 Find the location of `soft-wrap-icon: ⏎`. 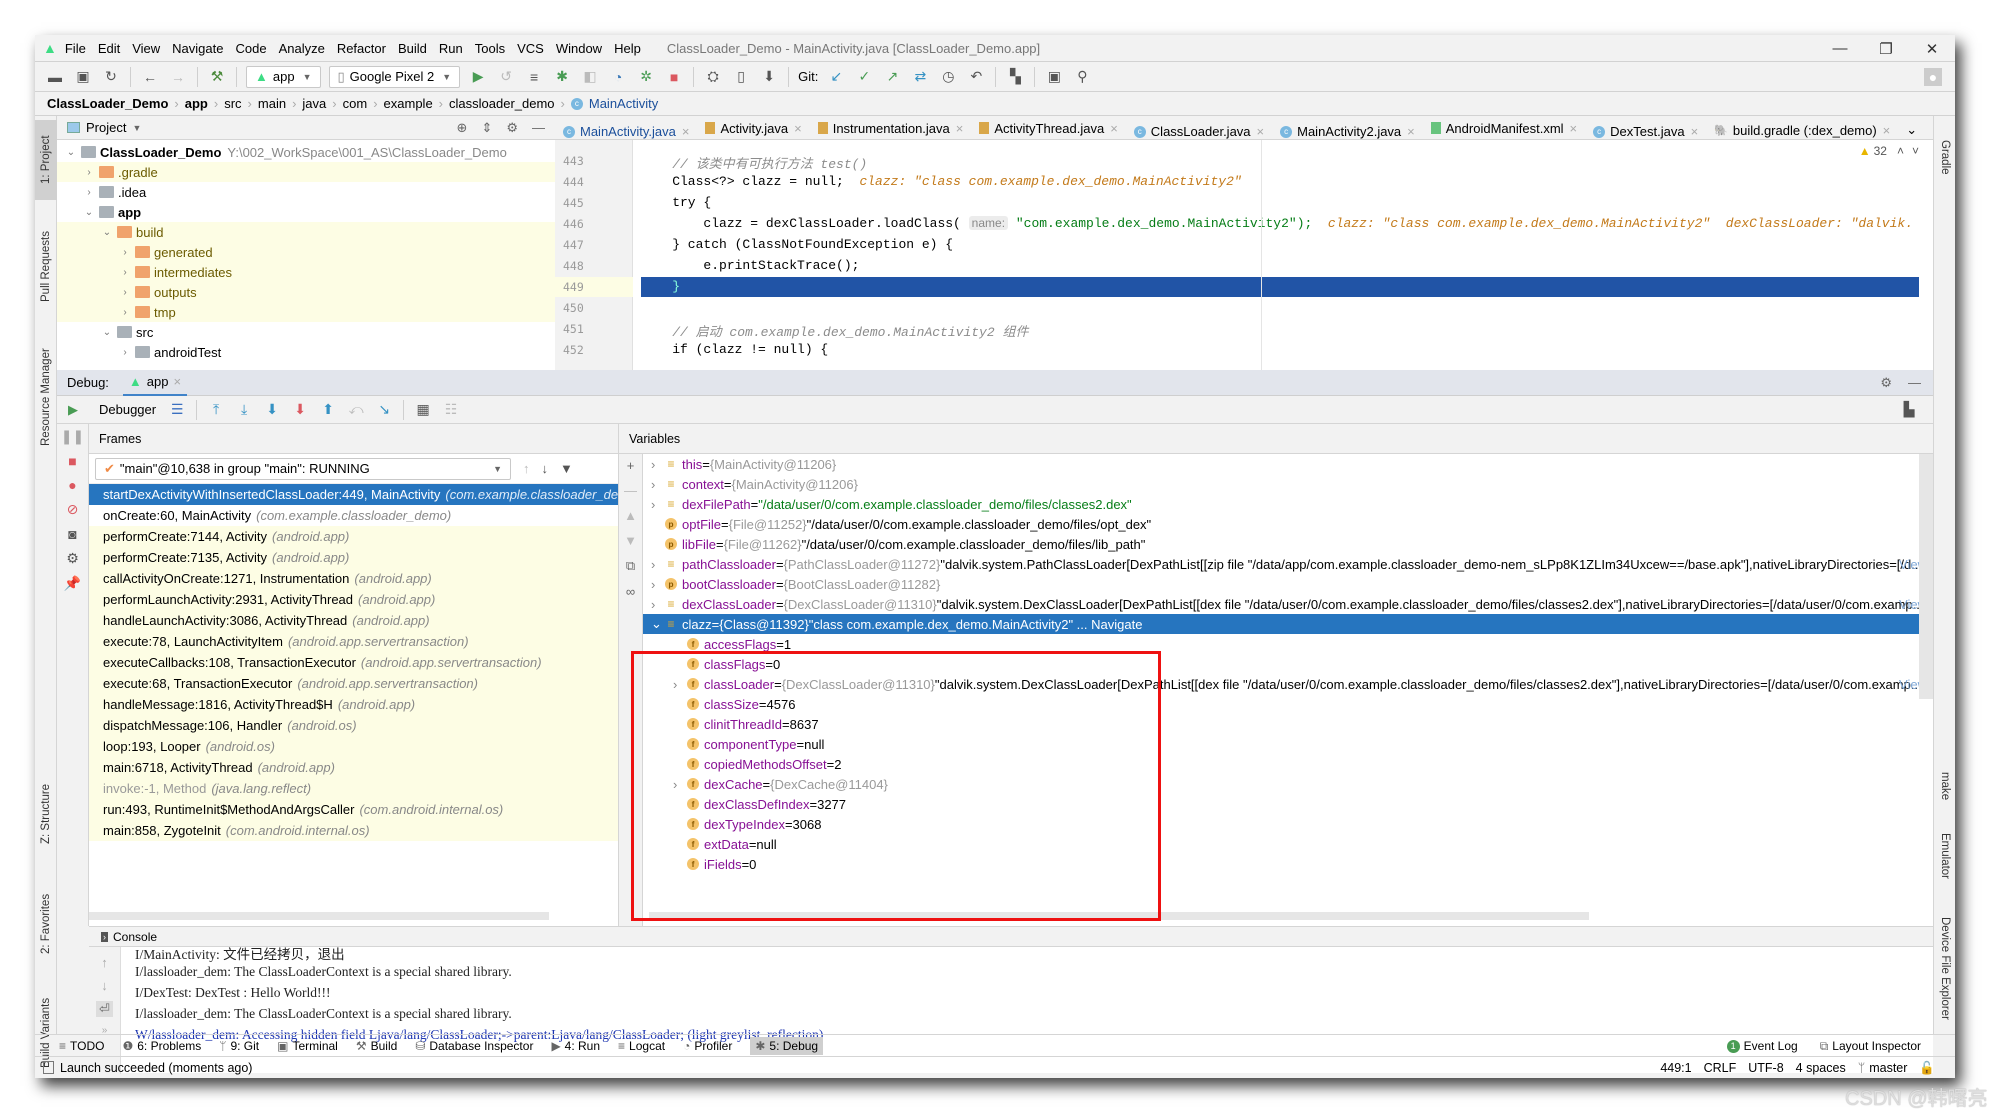

soft-wrap-icon: ⏎ is located at coordinates (104, 1009).